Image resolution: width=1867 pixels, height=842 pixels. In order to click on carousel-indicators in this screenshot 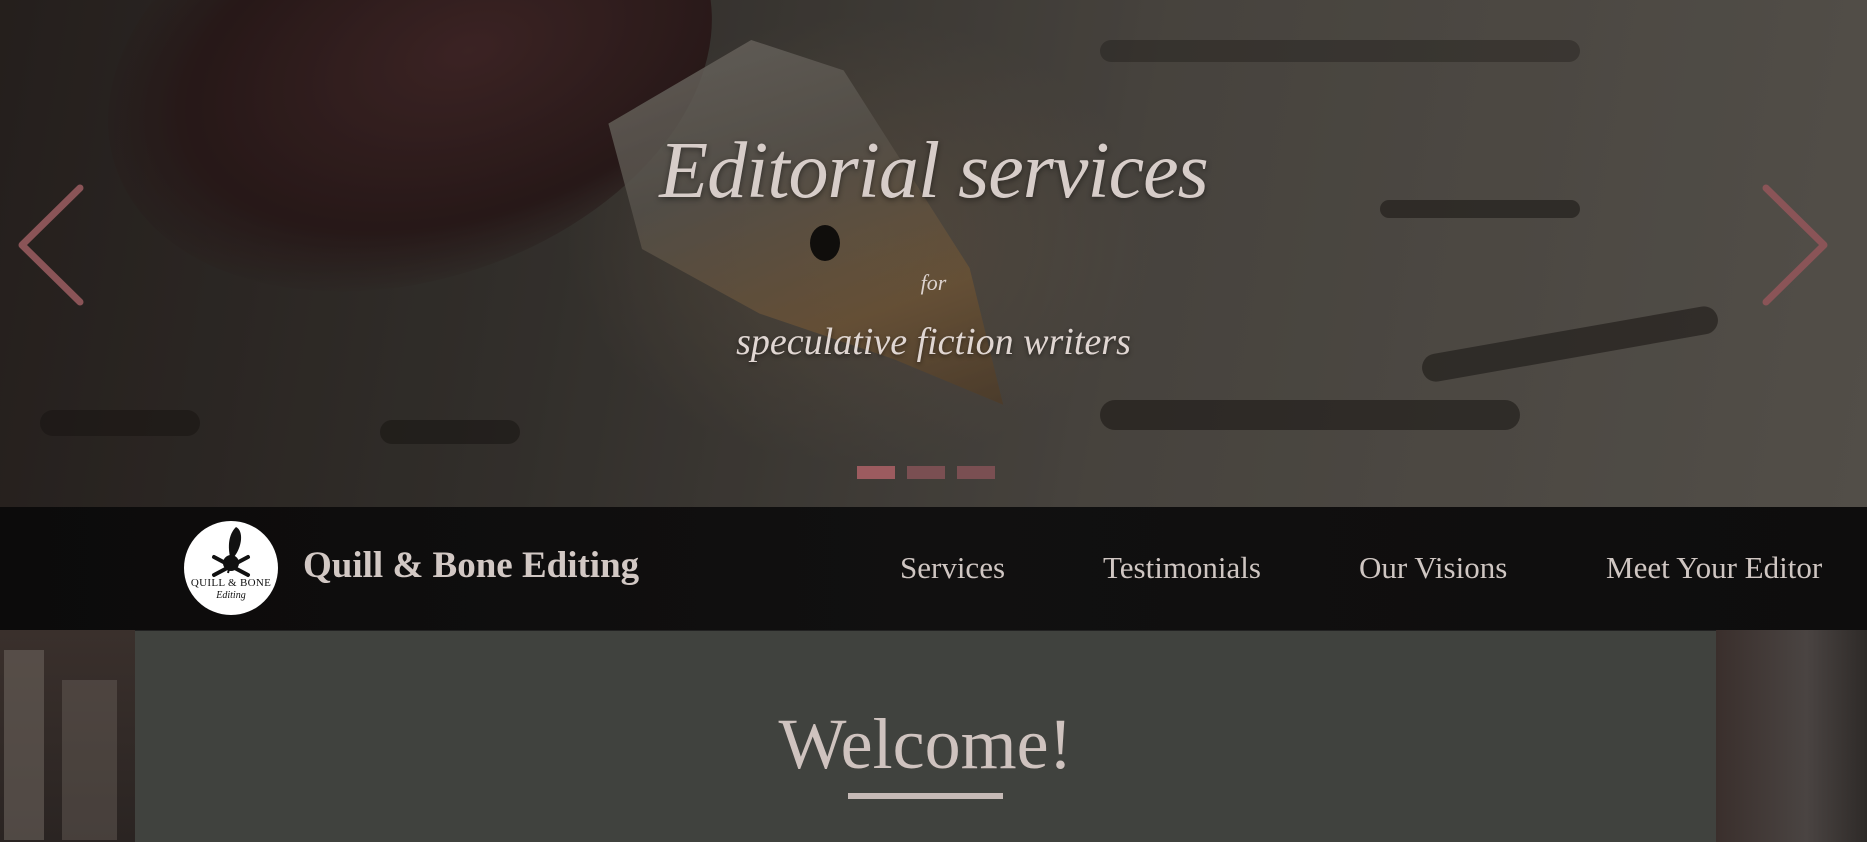, I will do `click(926, 472)`.